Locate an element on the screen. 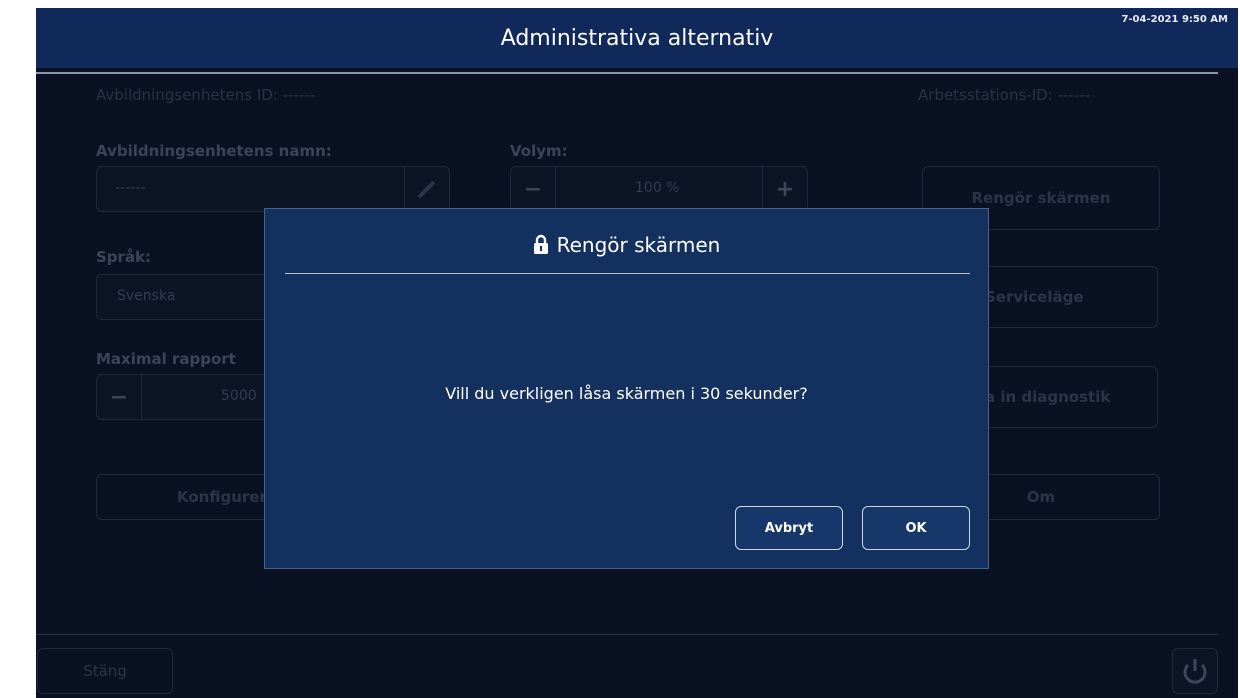 Image resolution: width=1240 pixels, height=698 pixels. volume-stepper: − 100 % + is located at coordinates (659, 189).